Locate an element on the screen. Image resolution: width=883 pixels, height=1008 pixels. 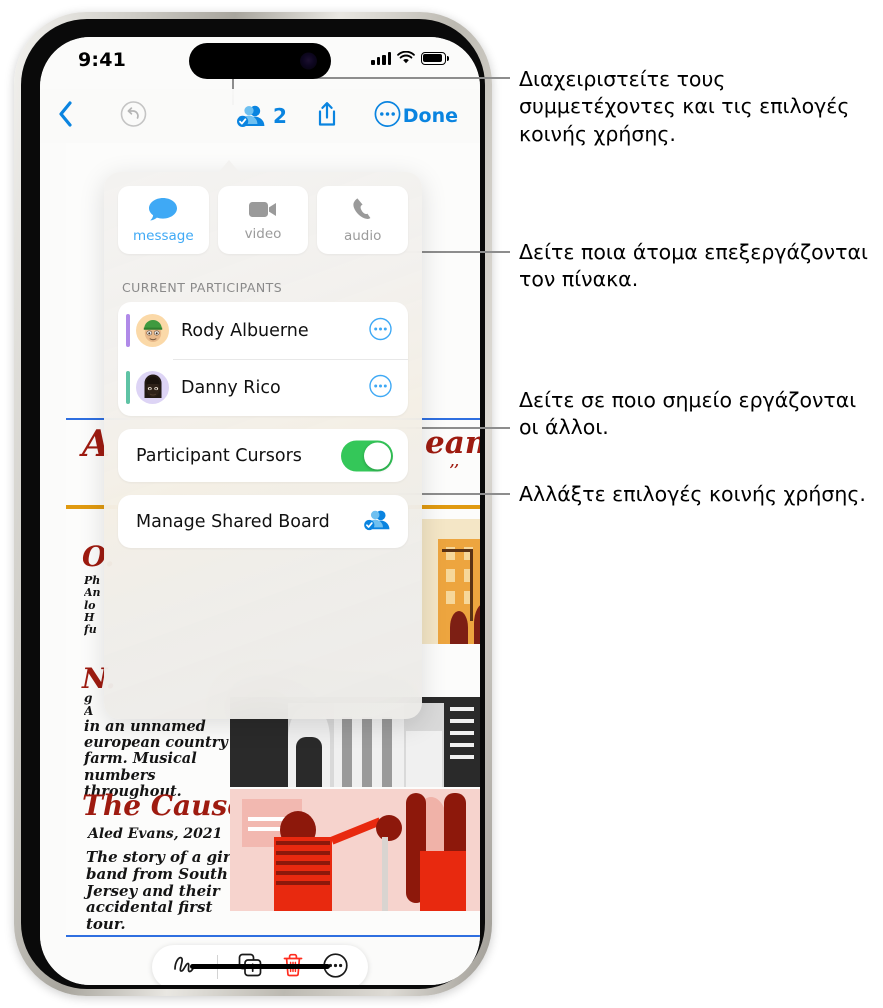
share-icon is located at coordinates (327, 114).